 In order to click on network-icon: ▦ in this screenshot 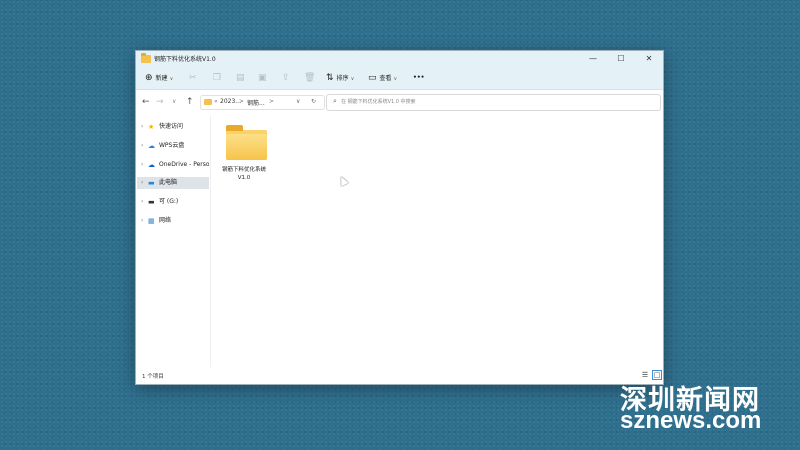, I will do `click(151, 221)`.